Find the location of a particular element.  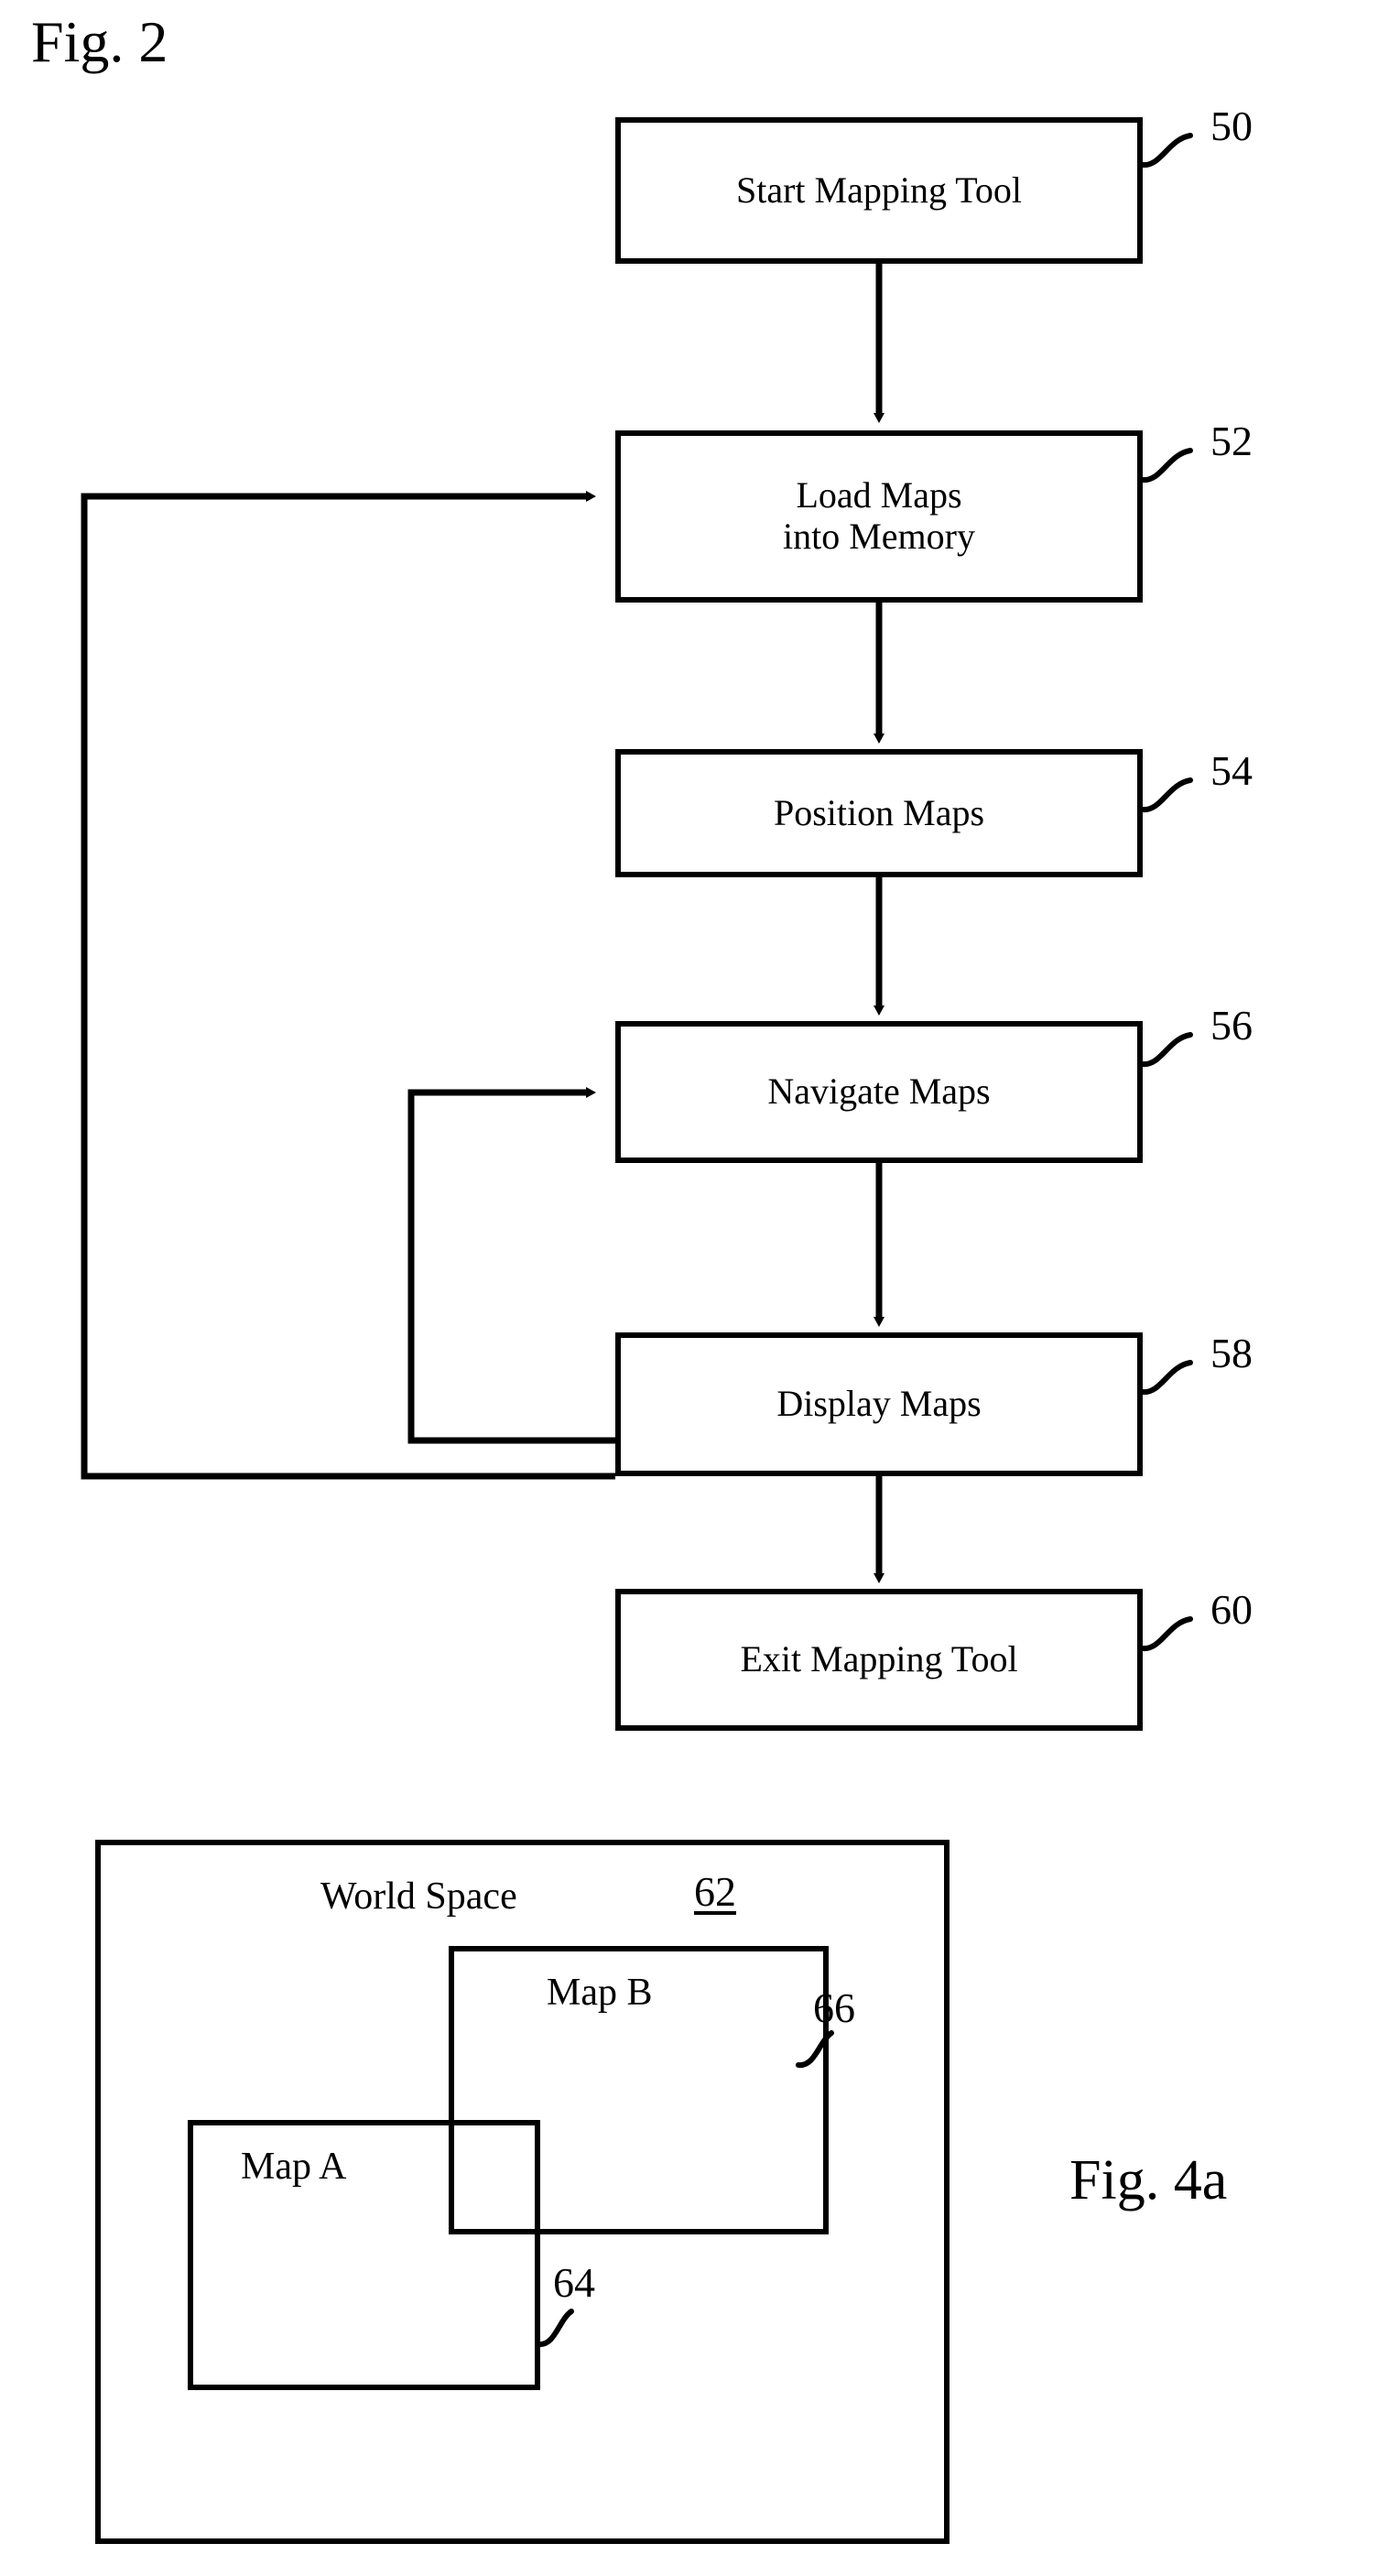

flow-node-label: Start Mapping Tool is located at coordinates (878, 189).